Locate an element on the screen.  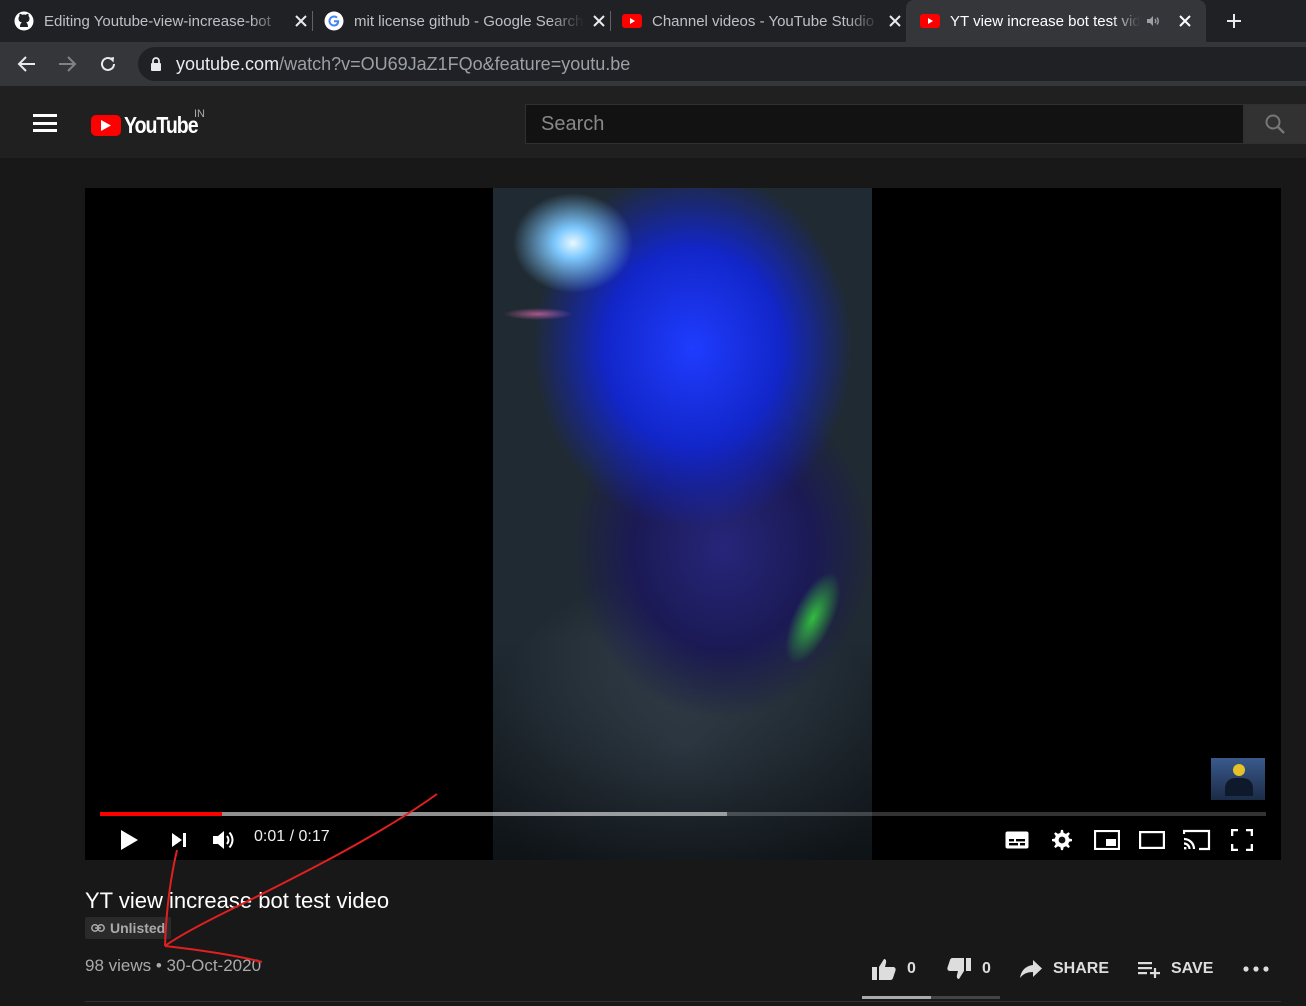
arrow-right-icon is located at coordinates (68, 64).